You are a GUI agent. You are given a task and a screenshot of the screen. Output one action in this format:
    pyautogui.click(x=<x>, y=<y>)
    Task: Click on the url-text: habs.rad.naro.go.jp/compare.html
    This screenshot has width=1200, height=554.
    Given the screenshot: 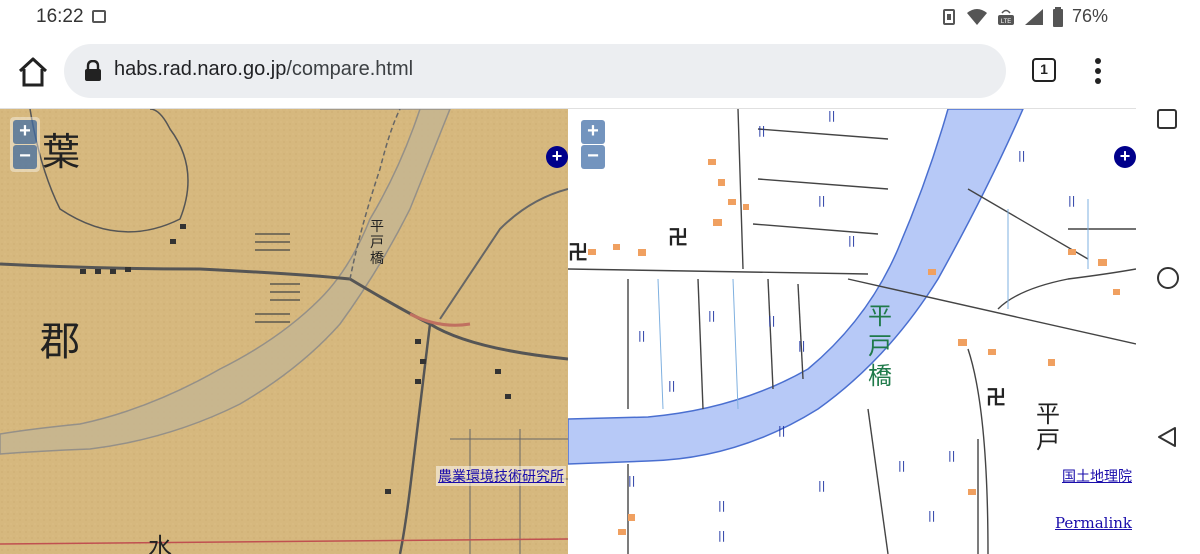 What is the action you would take?
    pyautogui.click(x=263, y=69)
    